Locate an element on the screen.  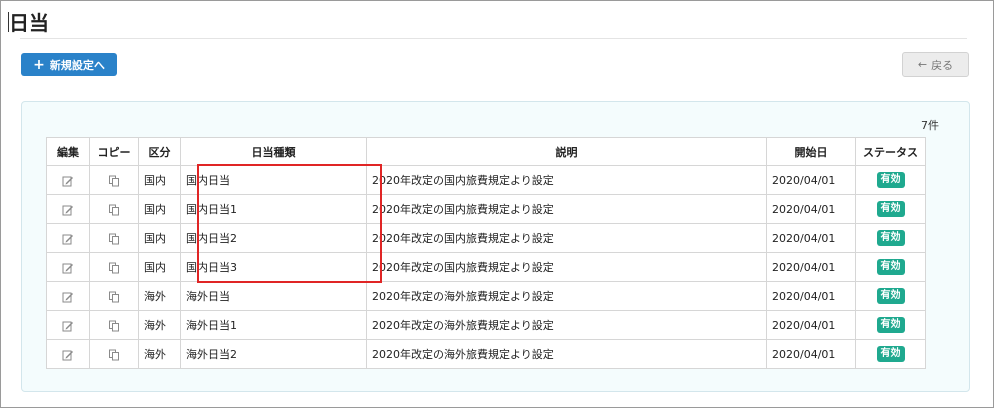
record-count: 7件 is located at coordinates (930, 125).